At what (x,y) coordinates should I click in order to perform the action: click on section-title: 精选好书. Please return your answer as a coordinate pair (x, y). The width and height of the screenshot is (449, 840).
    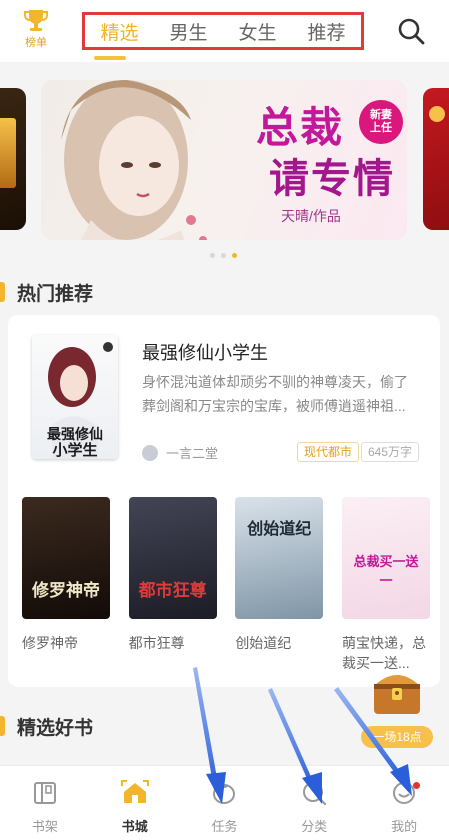
    Looking at the image, I should click on (55, 728).